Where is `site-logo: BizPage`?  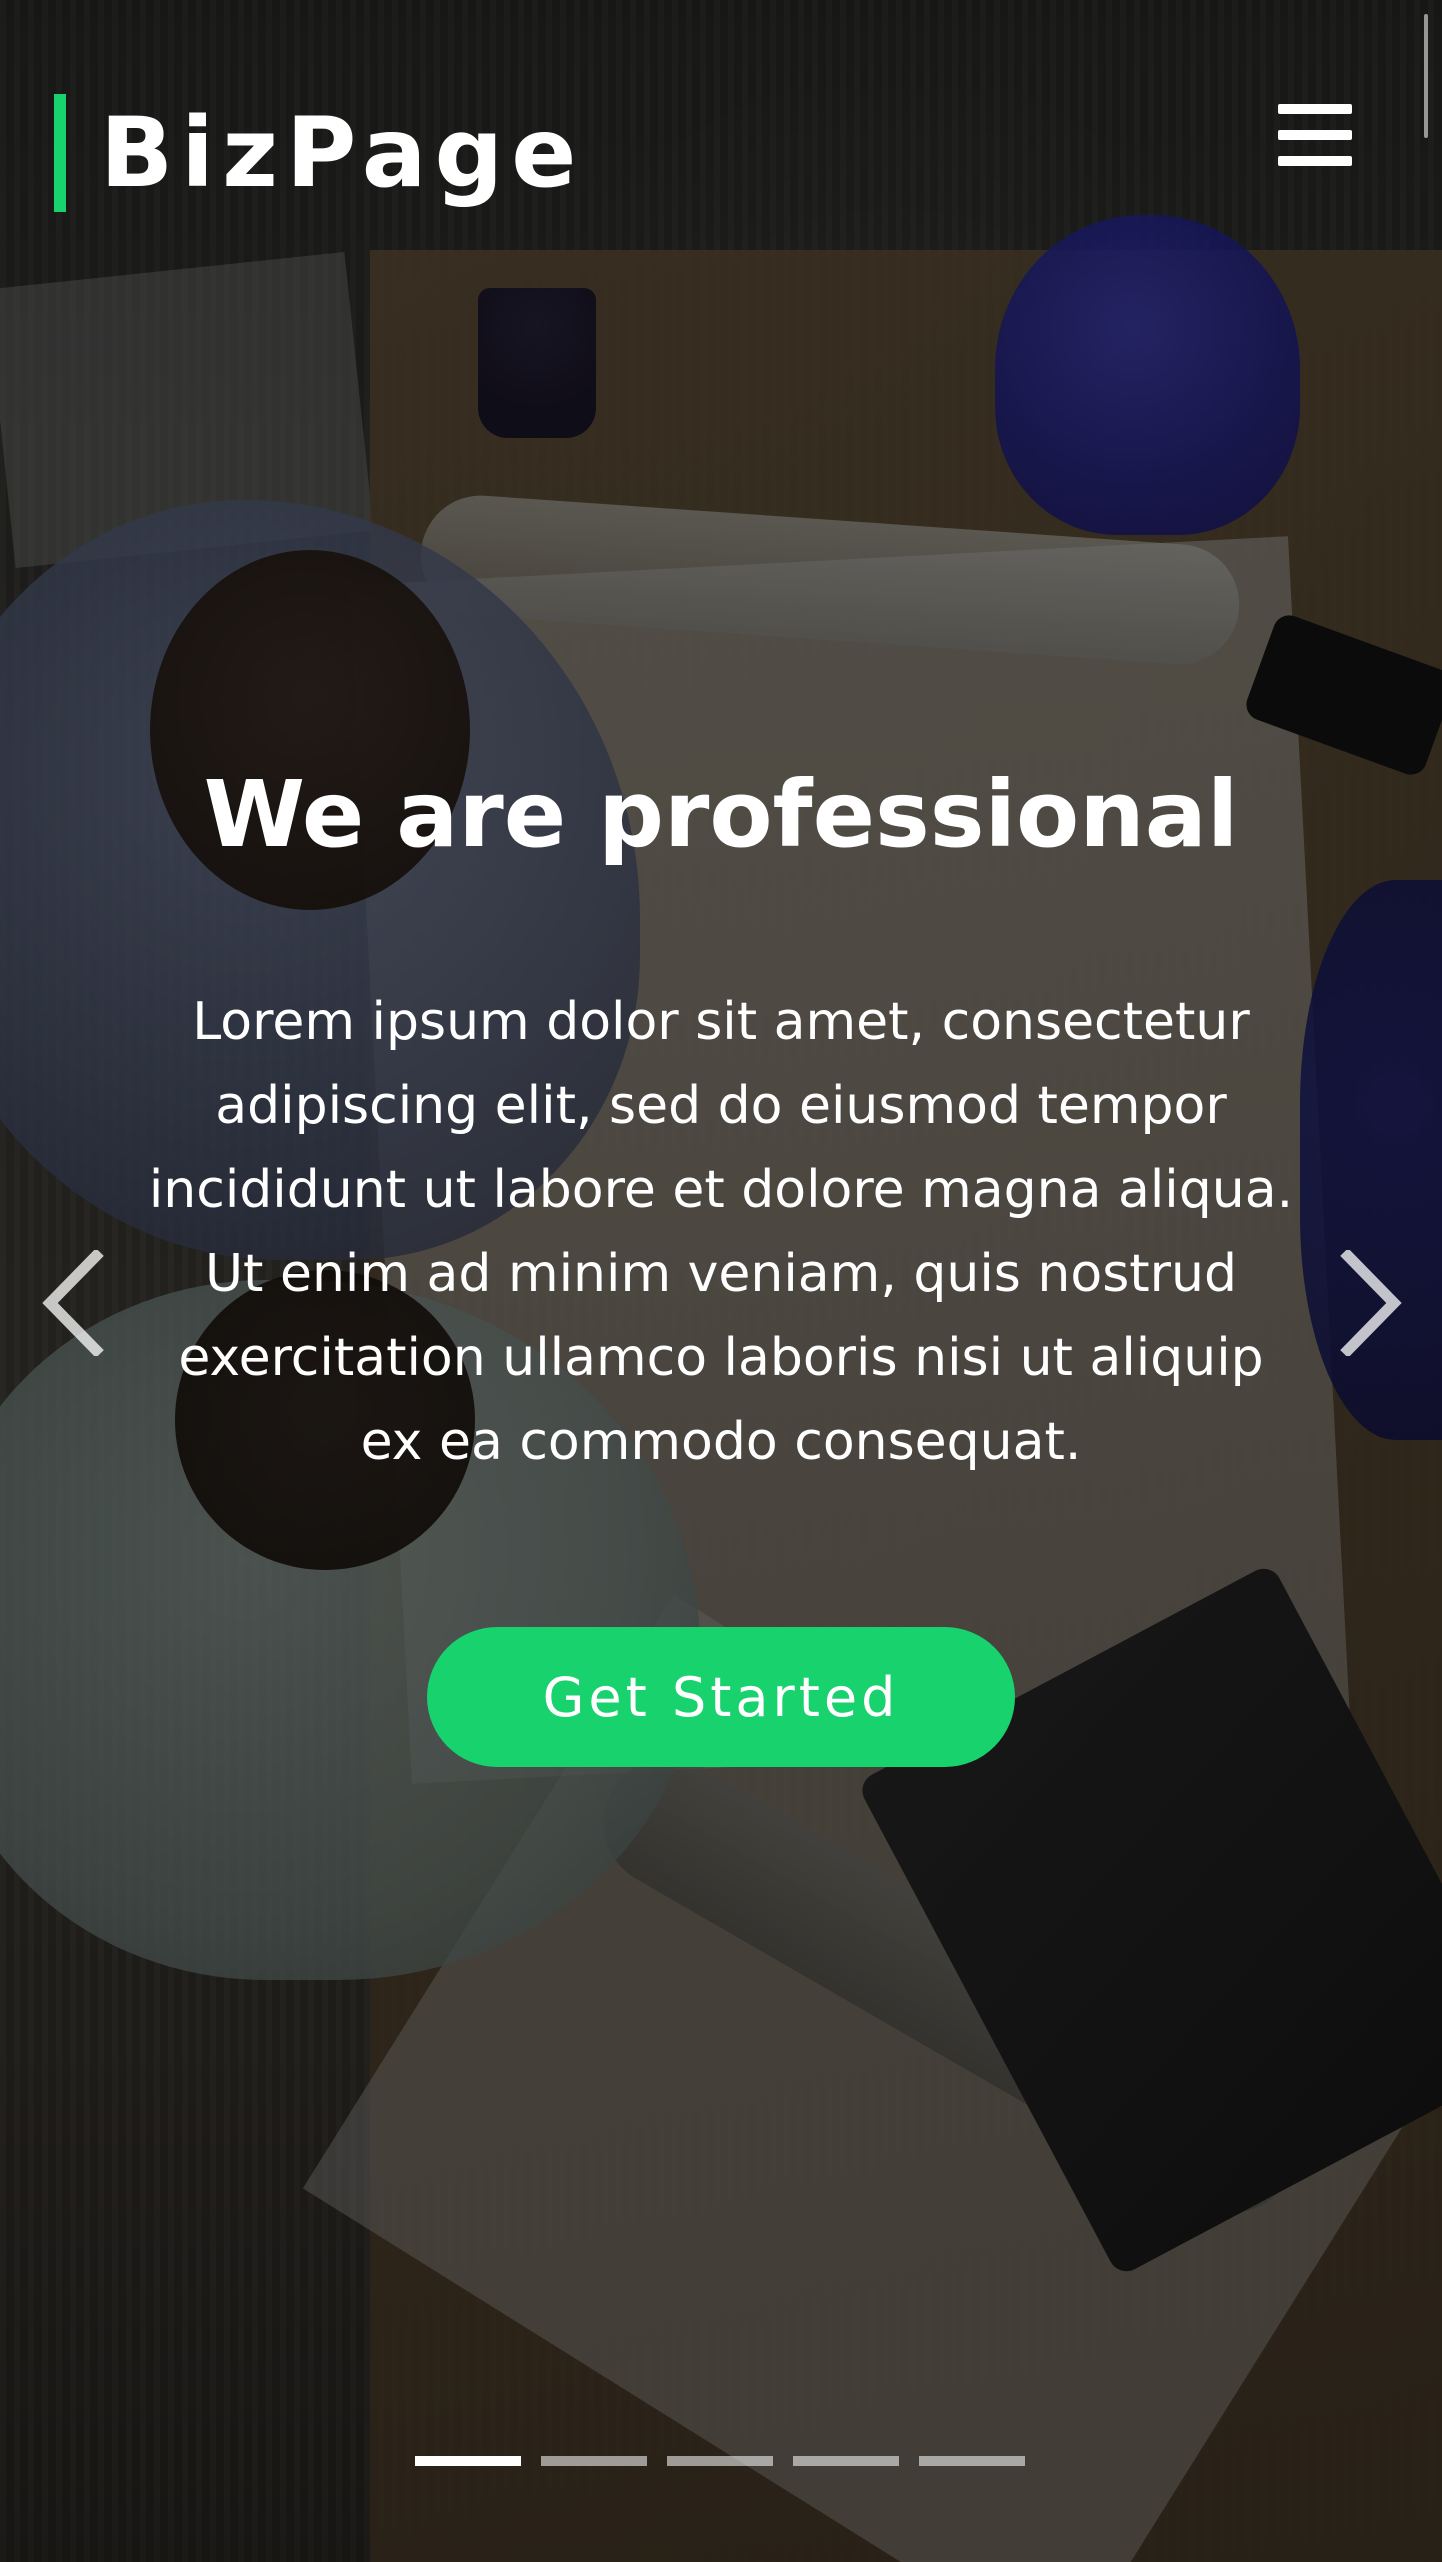
site-logo: BizPage is located at coordinates (319, 153).